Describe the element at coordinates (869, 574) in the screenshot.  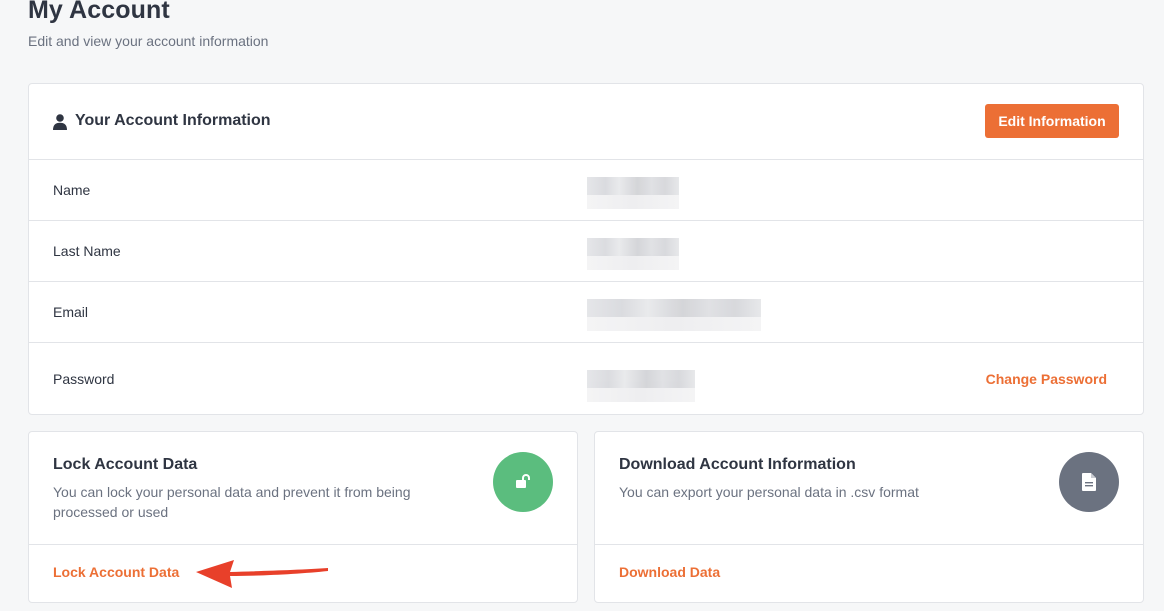
I see `download-account-footer: Download Data` at that location.